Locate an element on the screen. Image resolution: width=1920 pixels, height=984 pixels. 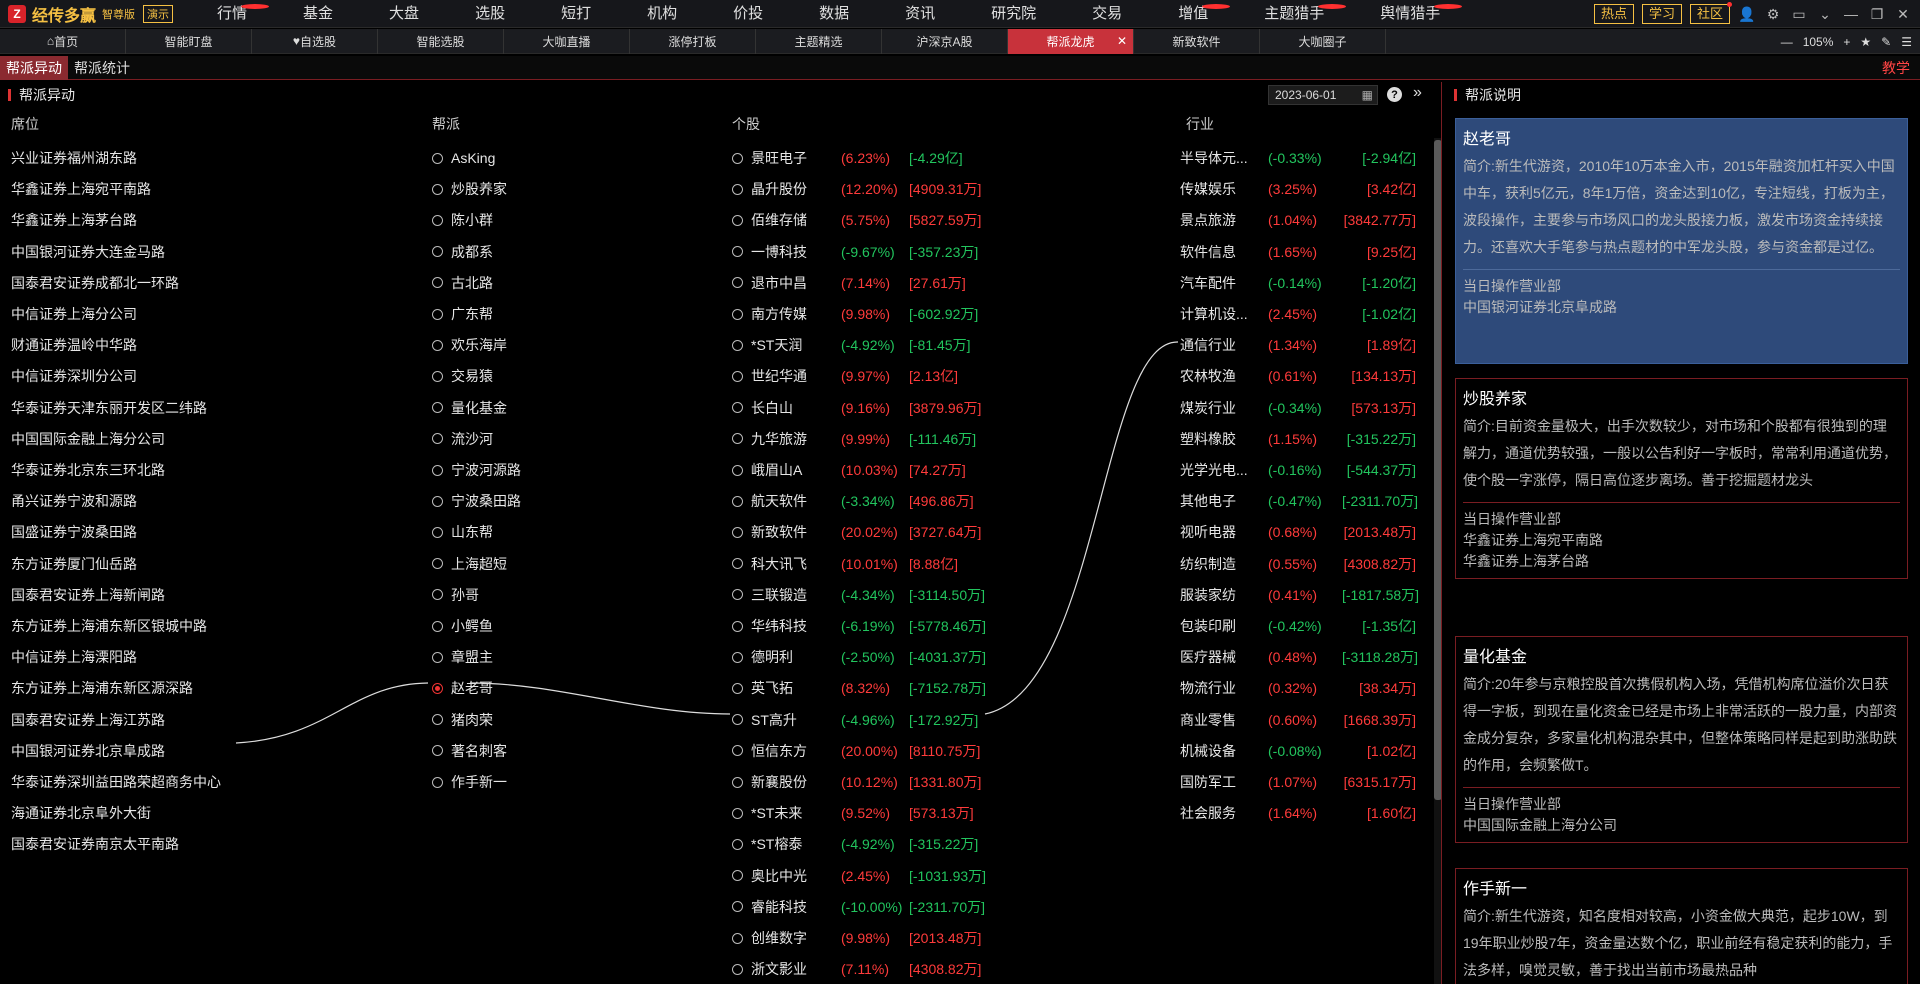
menu-item: 交易 is located at coordinates (1107, 14).